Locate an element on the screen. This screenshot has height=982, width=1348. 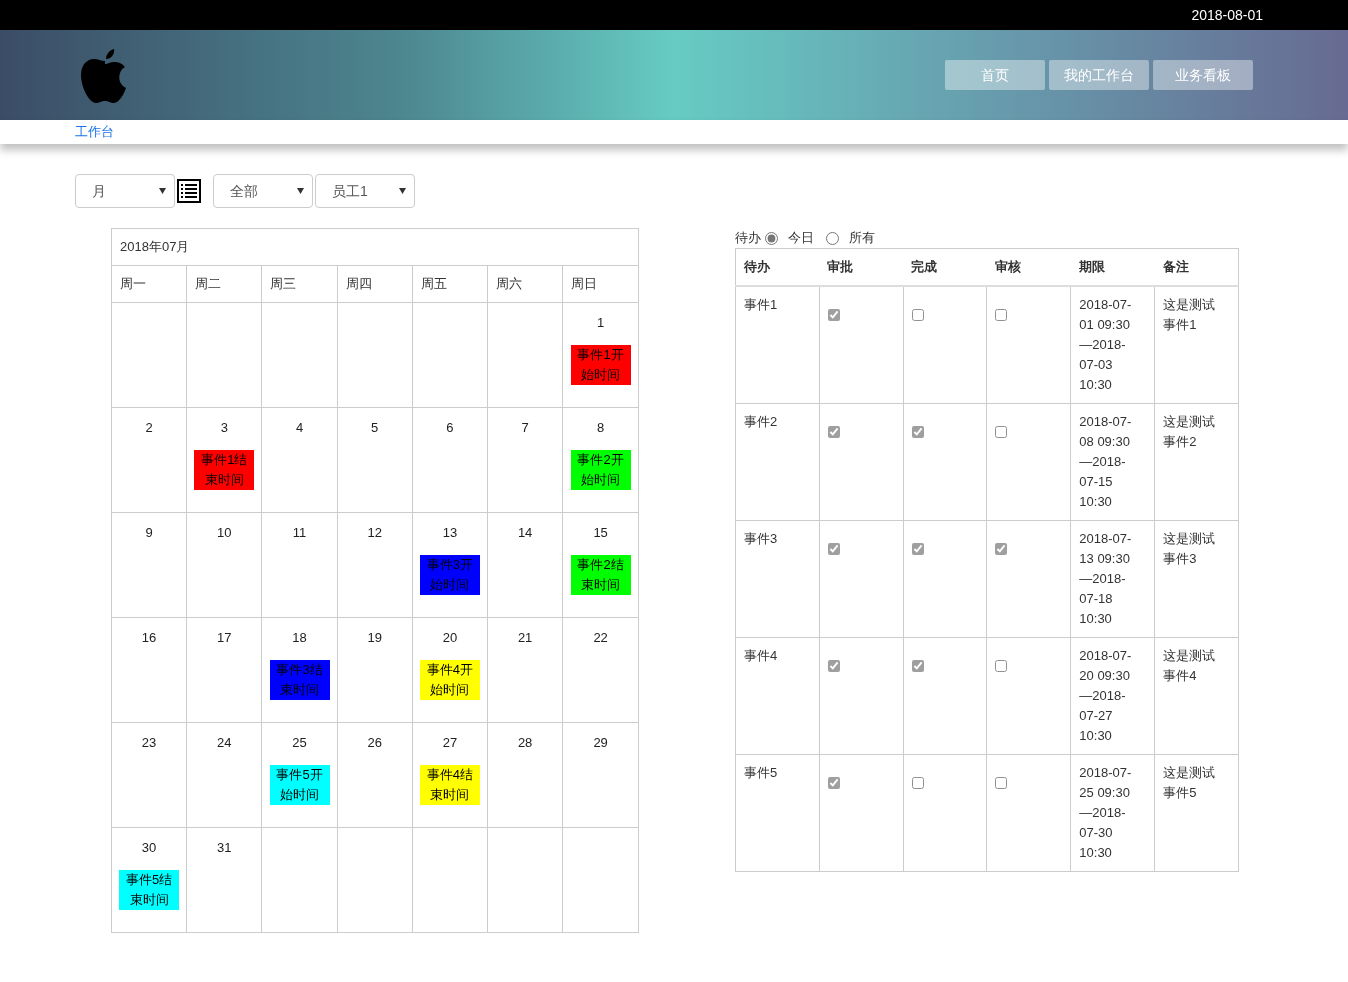
day-number: 13 is located at coordinates (450, 533).